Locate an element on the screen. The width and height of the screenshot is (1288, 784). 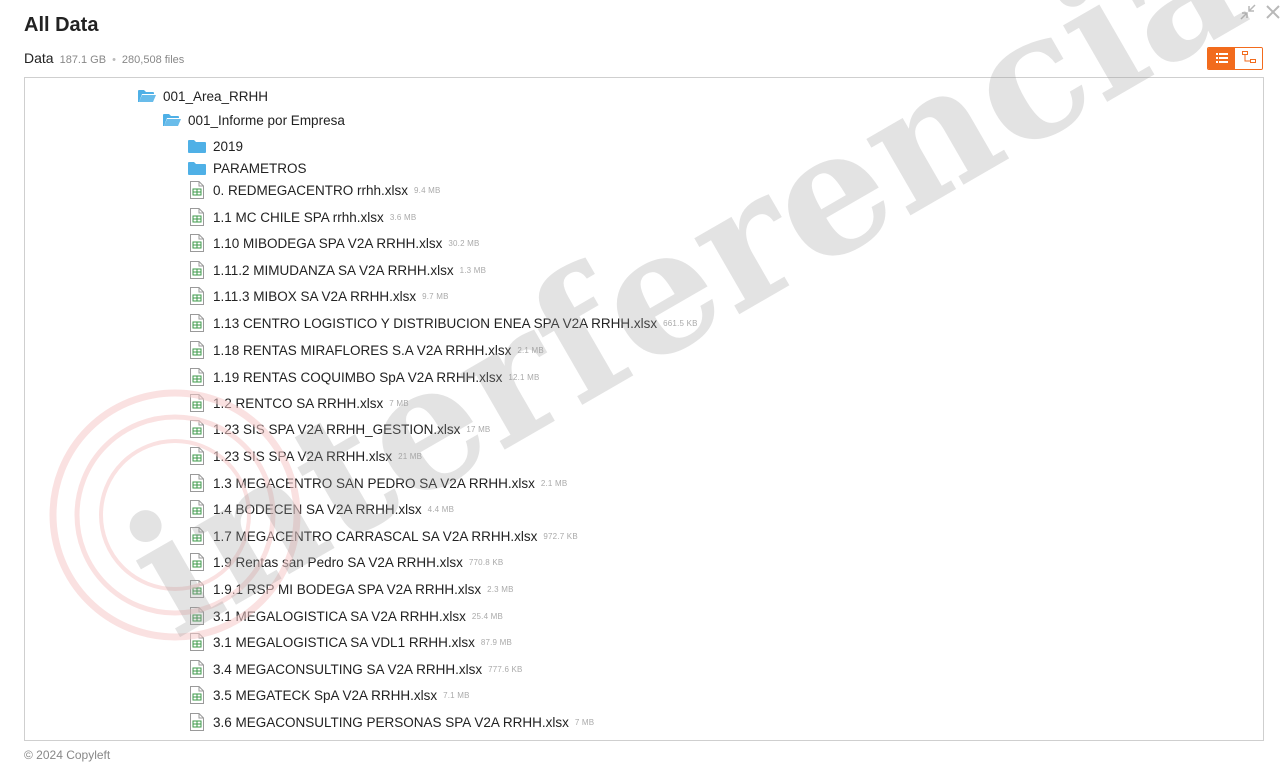
tree-file: 1.1 MC CHILE SPA rrhh.xlsx 3.6 MB is located at coordinates (302, 217).